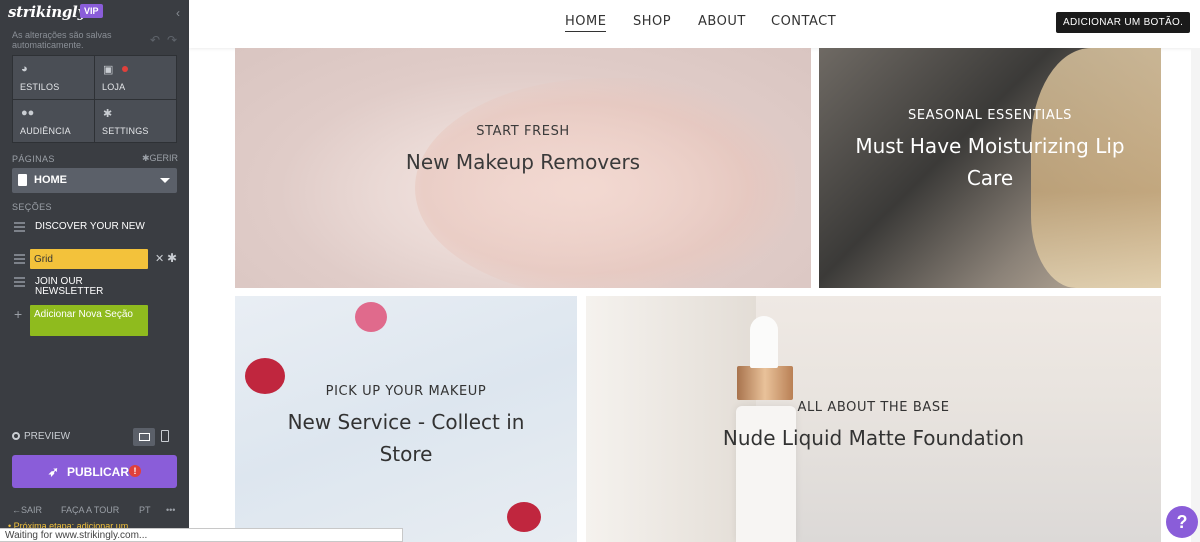 Image resolution: width=1200 pixels, height=542 pixels. Describe the element at coordinates (652, 21) in the screenshot. I see `nav-shop: SHOP` at that location.